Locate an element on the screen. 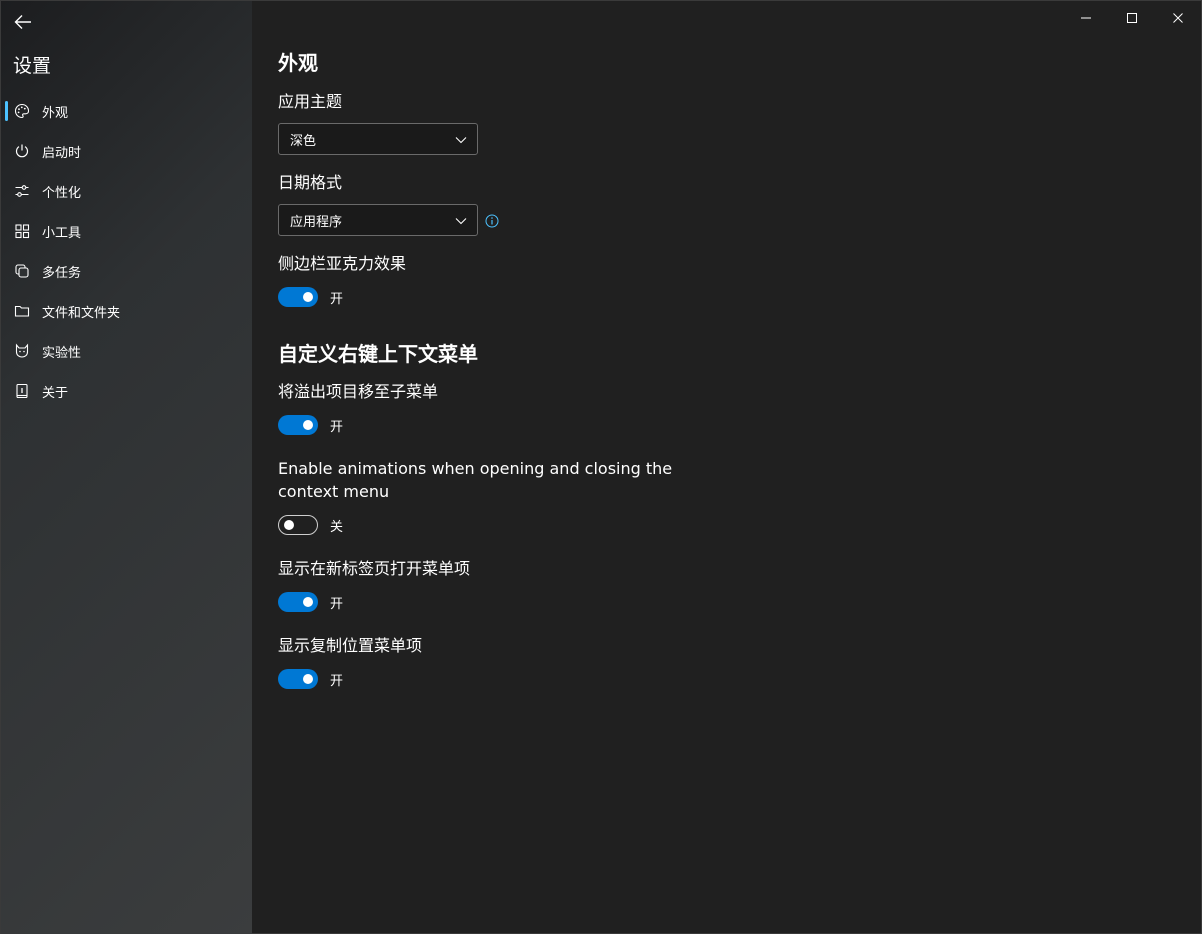  new-tab-toggle is located at coordinates (298, 602).